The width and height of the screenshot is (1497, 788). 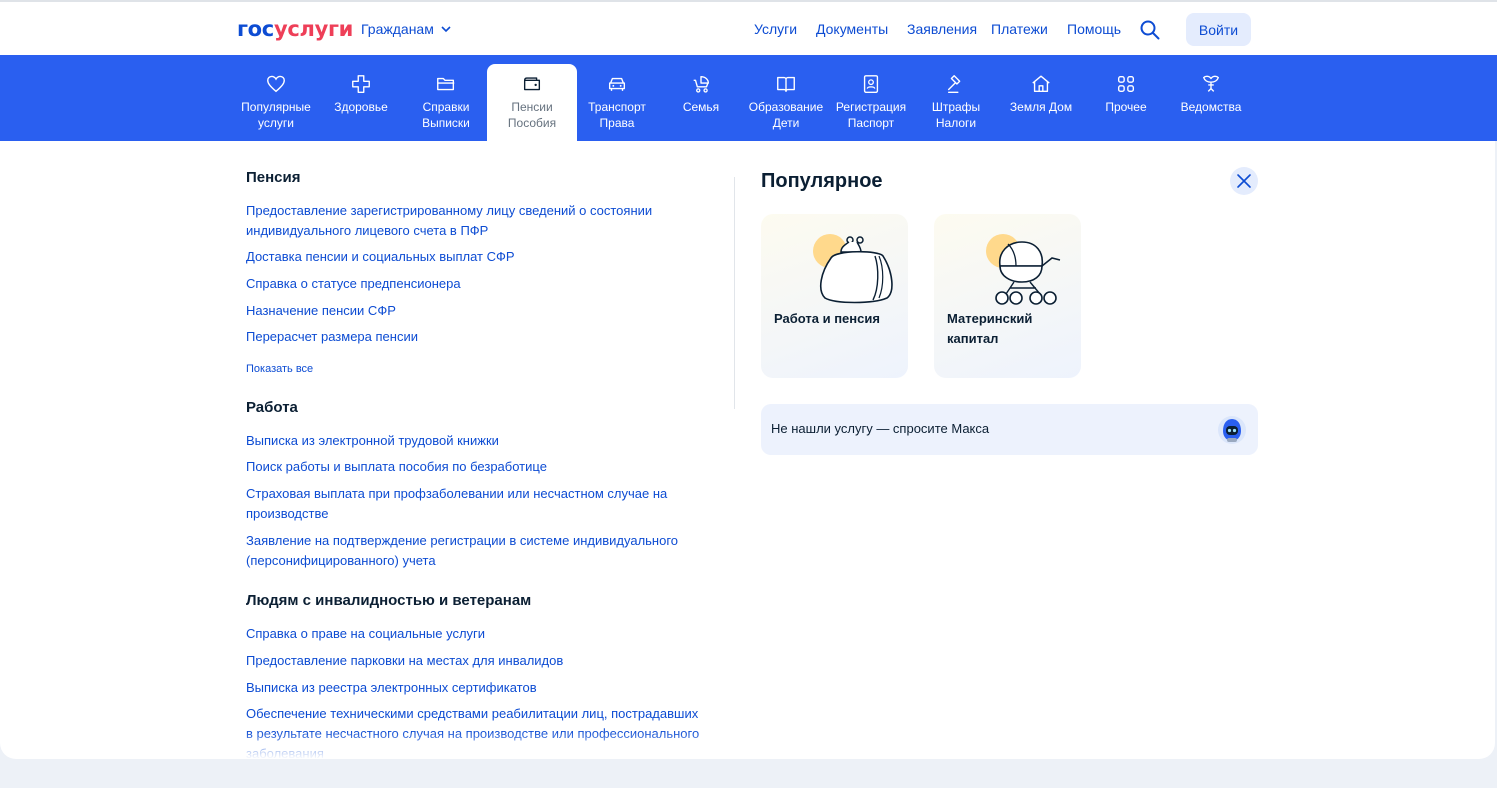 What do you see at coordinates (476, 441) in the screenshot?
I see `service-link: Выписка из электронной трудовой книжки` at bounding box center [476, 441].